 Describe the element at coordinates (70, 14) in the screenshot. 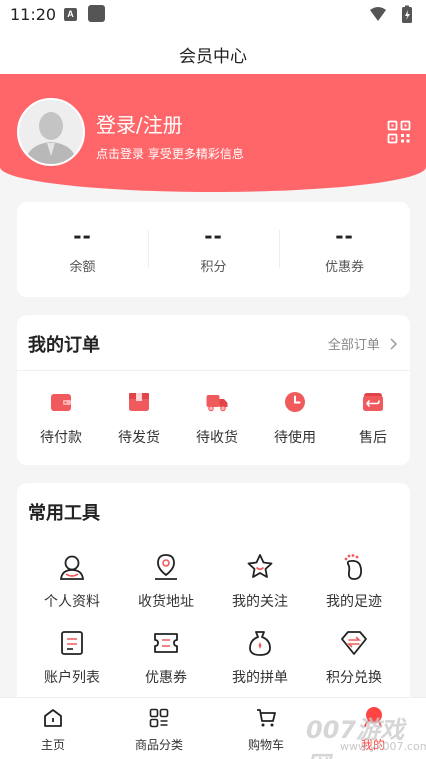

I see `notification-a-icon: A` at that location.